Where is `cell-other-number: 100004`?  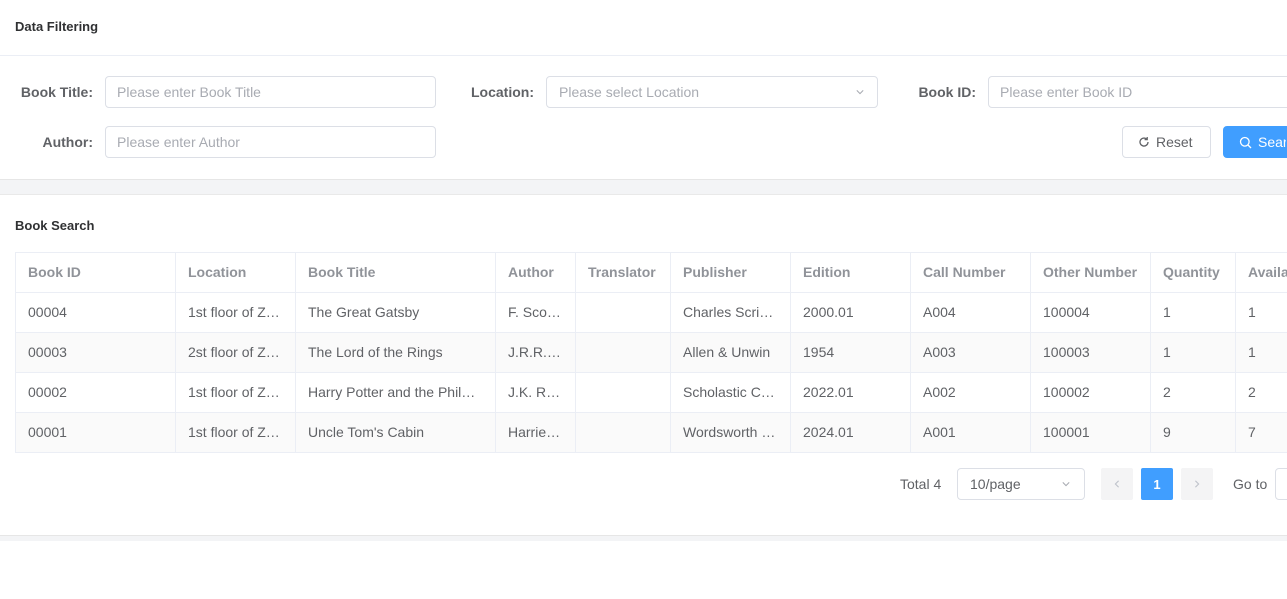
cell-other-number: 100004 is located at coordinates (1091, 312).